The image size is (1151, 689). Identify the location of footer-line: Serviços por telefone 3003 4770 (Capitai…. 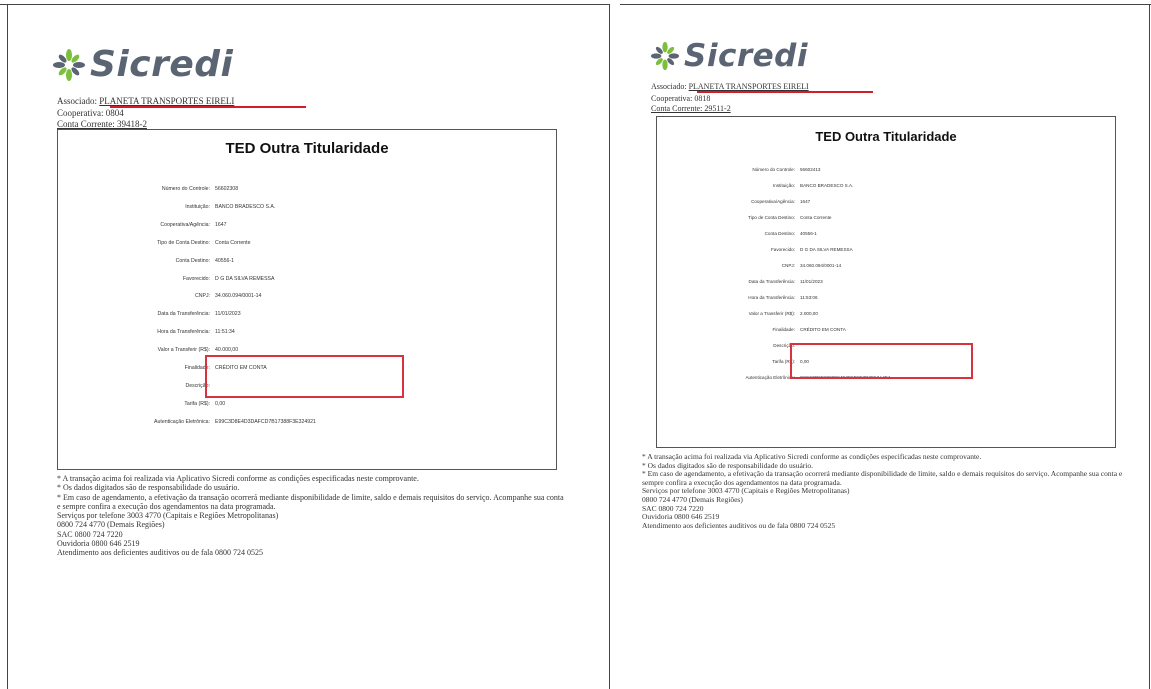
(168, 516).